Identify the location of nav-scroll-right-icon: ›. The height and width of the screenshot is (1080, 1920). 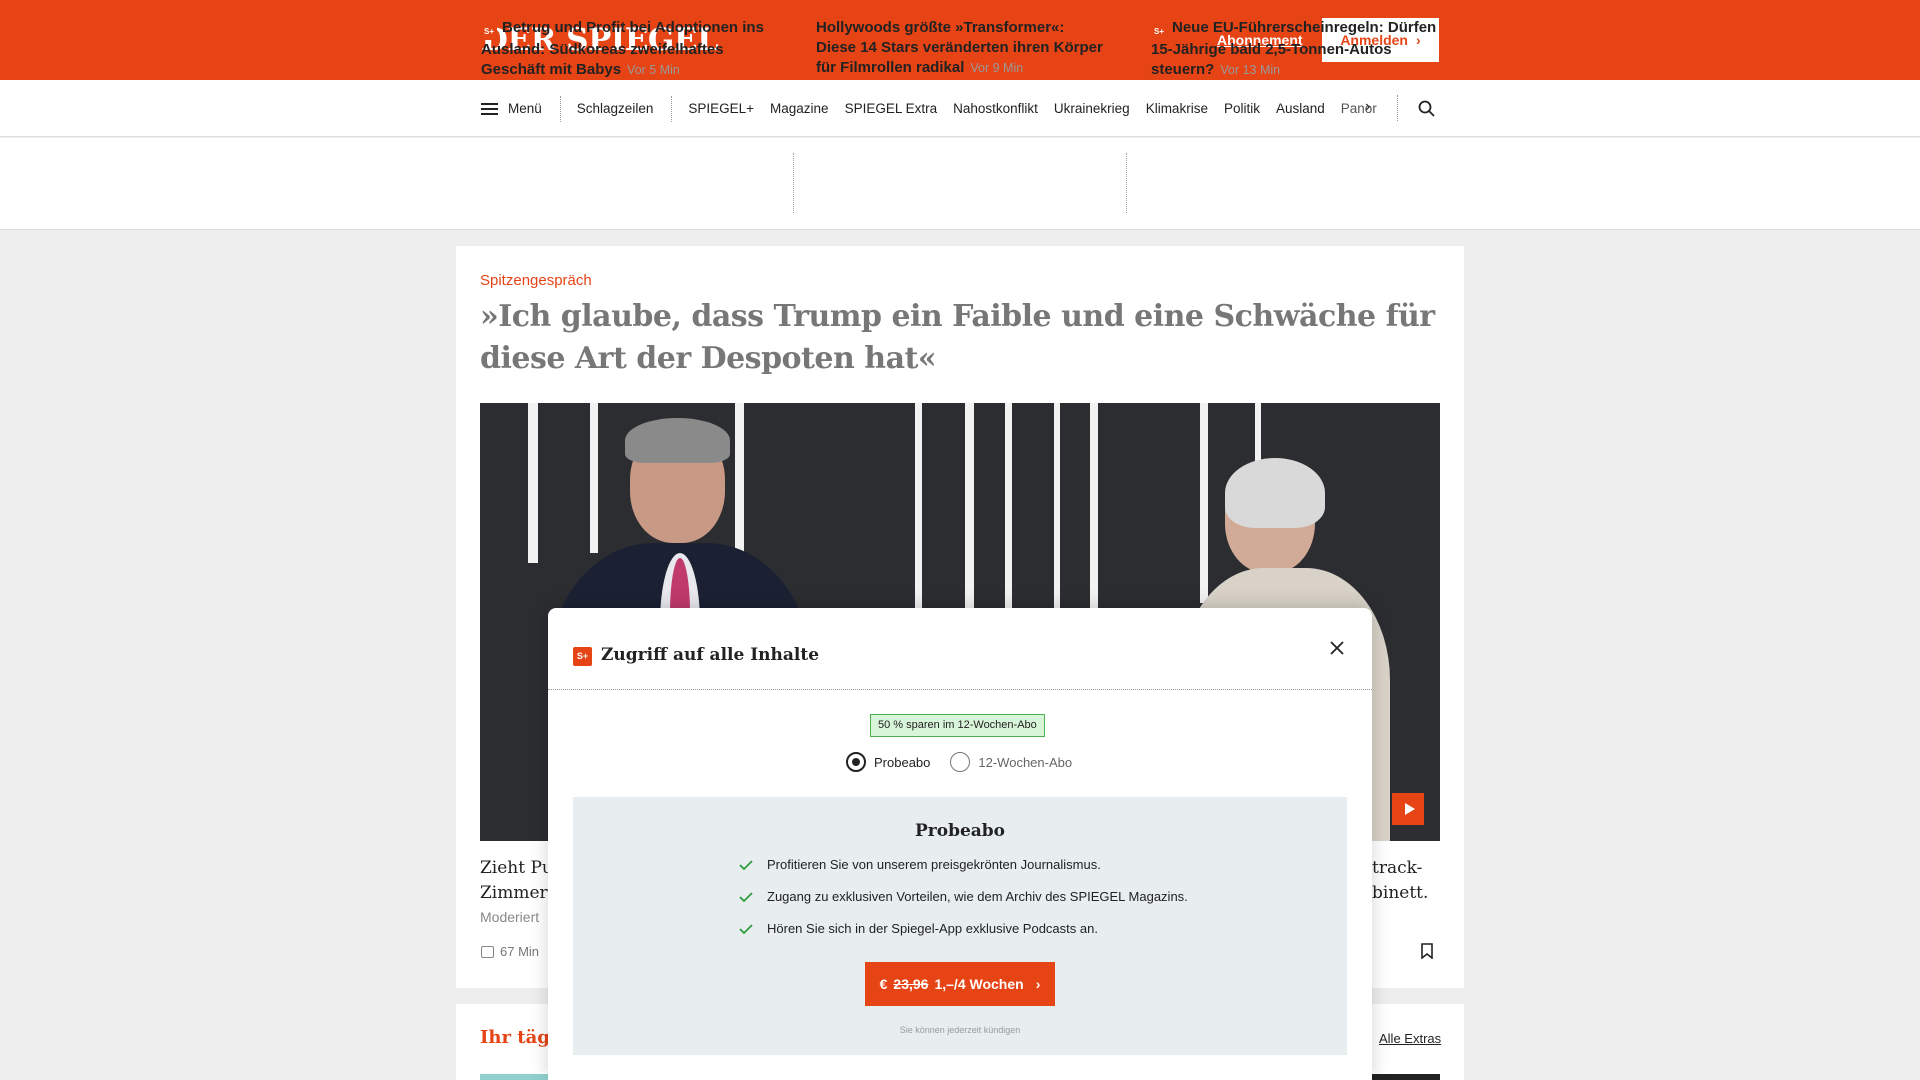
(1367, 107).